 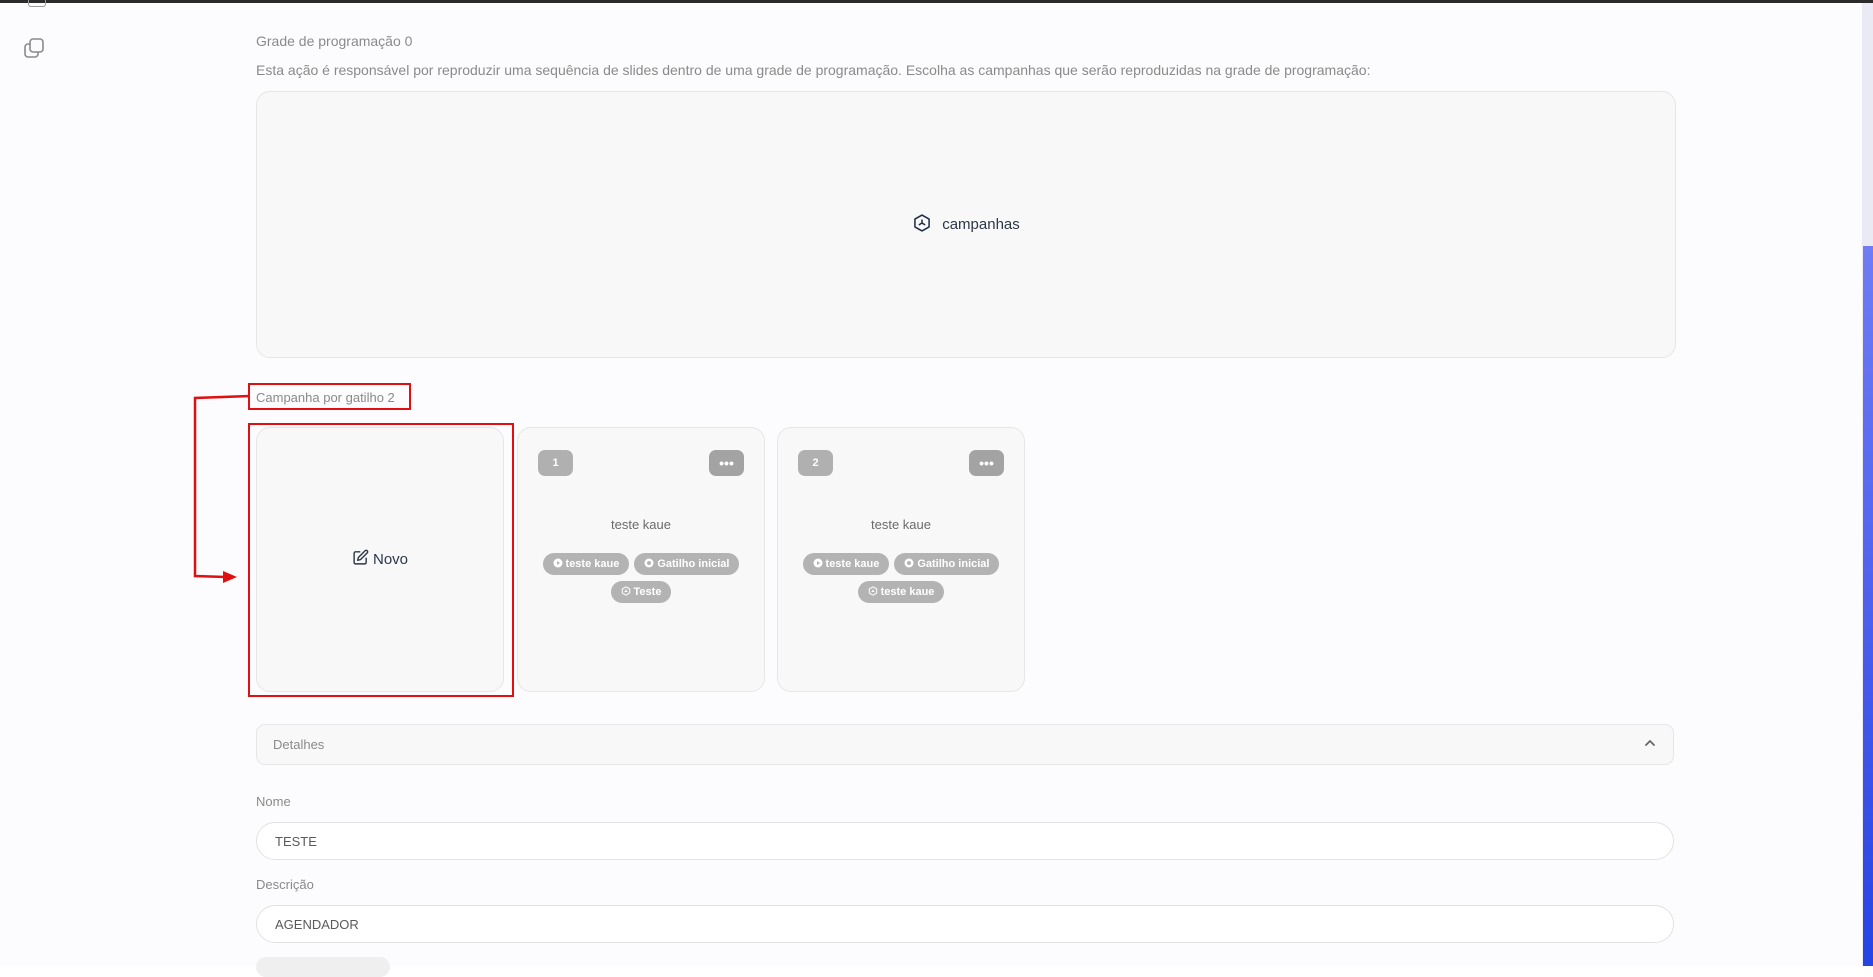 What do you see at coordinates (273, 801) in the screenshot?
I see `name-label: Nome` at bounding box center [273, 801].